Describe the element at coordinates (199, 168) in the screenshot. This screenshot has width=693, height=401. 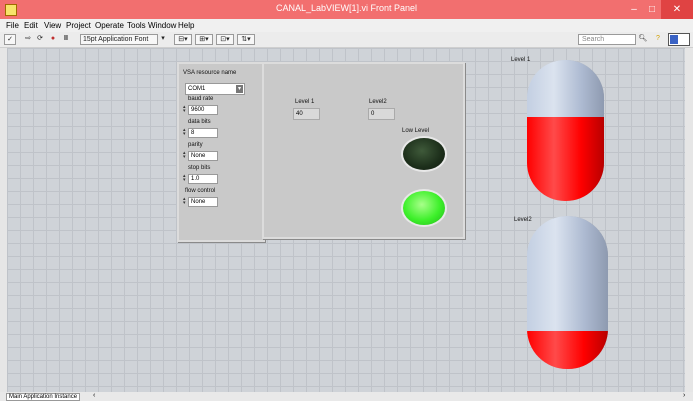
I see `stop-bits-label: stop bits` at that location.